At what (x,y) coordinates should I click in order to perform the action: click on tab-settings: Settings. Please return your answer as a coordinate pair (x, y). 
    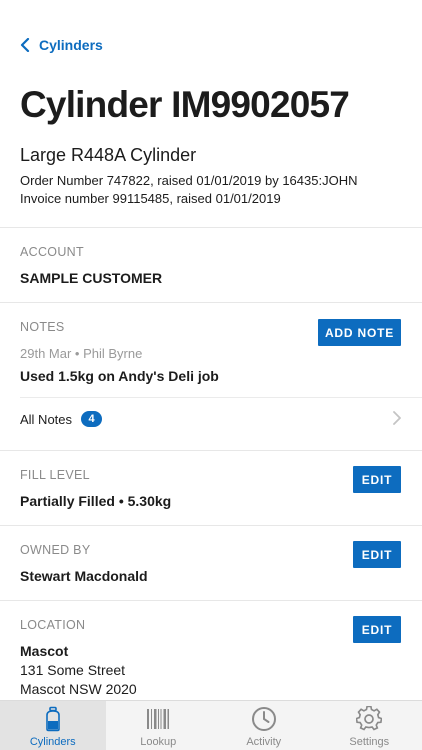
    Looking at the image, I should click on (369, 725).